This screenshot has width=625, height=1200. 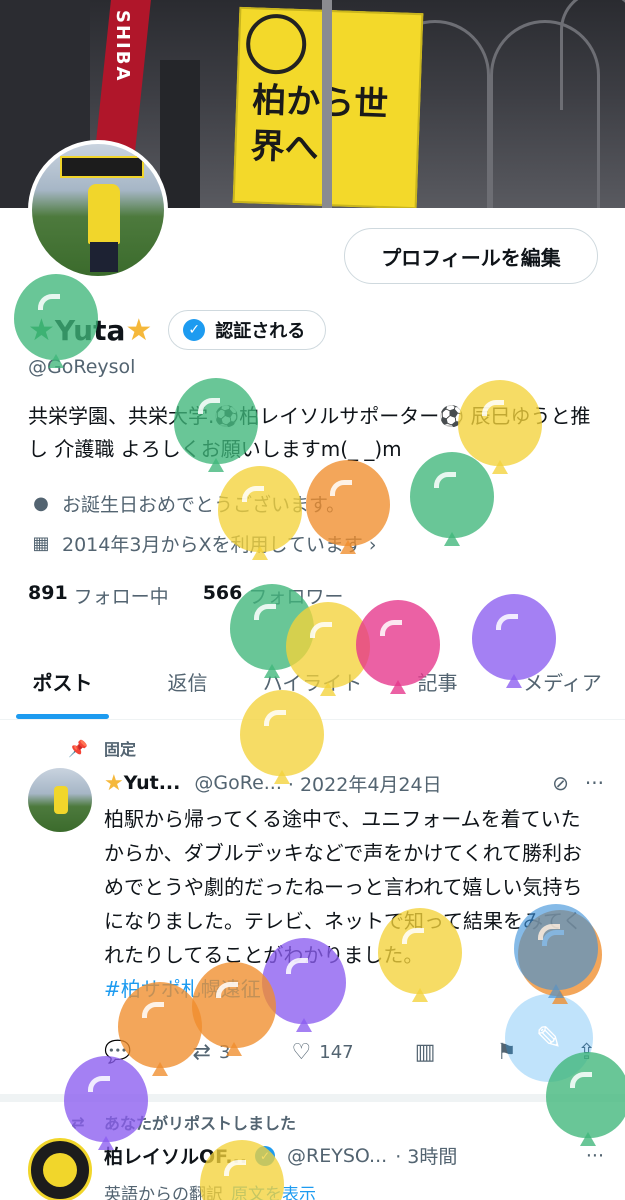 I want to click on post-date: · 3時間, so click(x=426, y=1155).